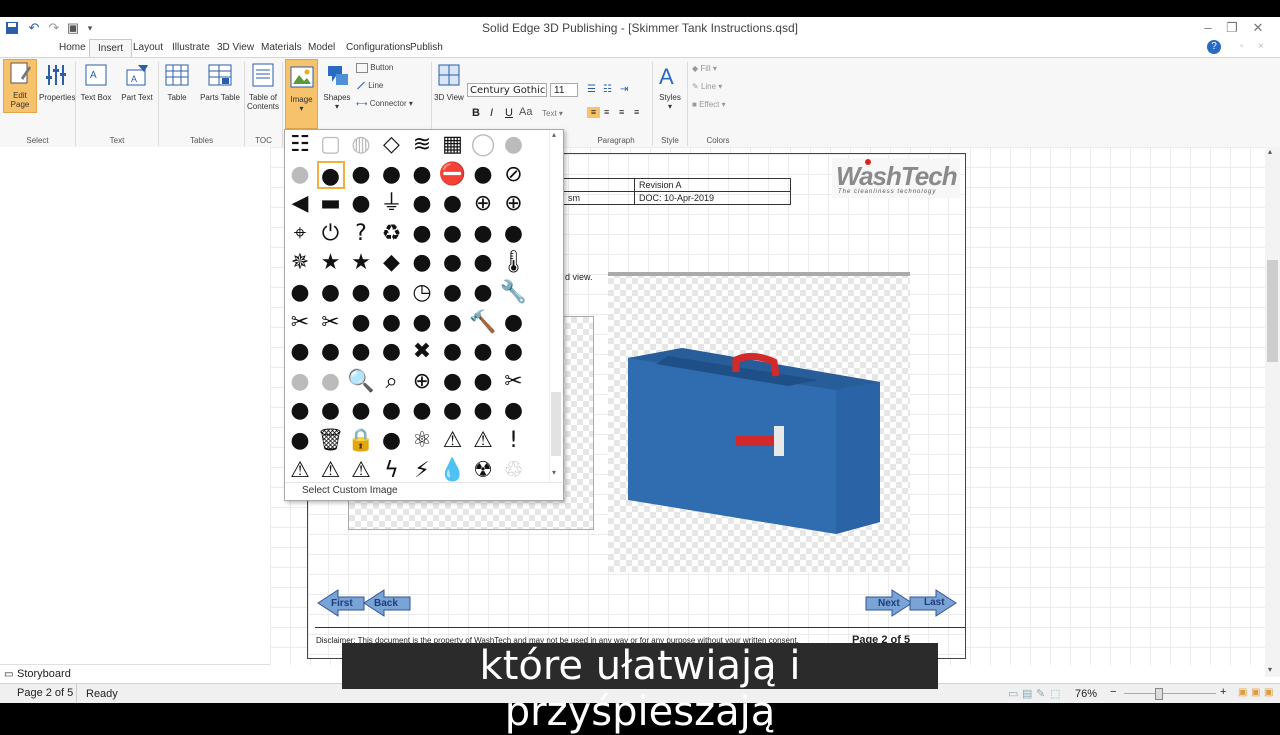 This screenshot has width=1280, height=735. Describe the element at coordinates (670, 86) in the screenshot. I see `styles-button: A Styles ▾` at that location.